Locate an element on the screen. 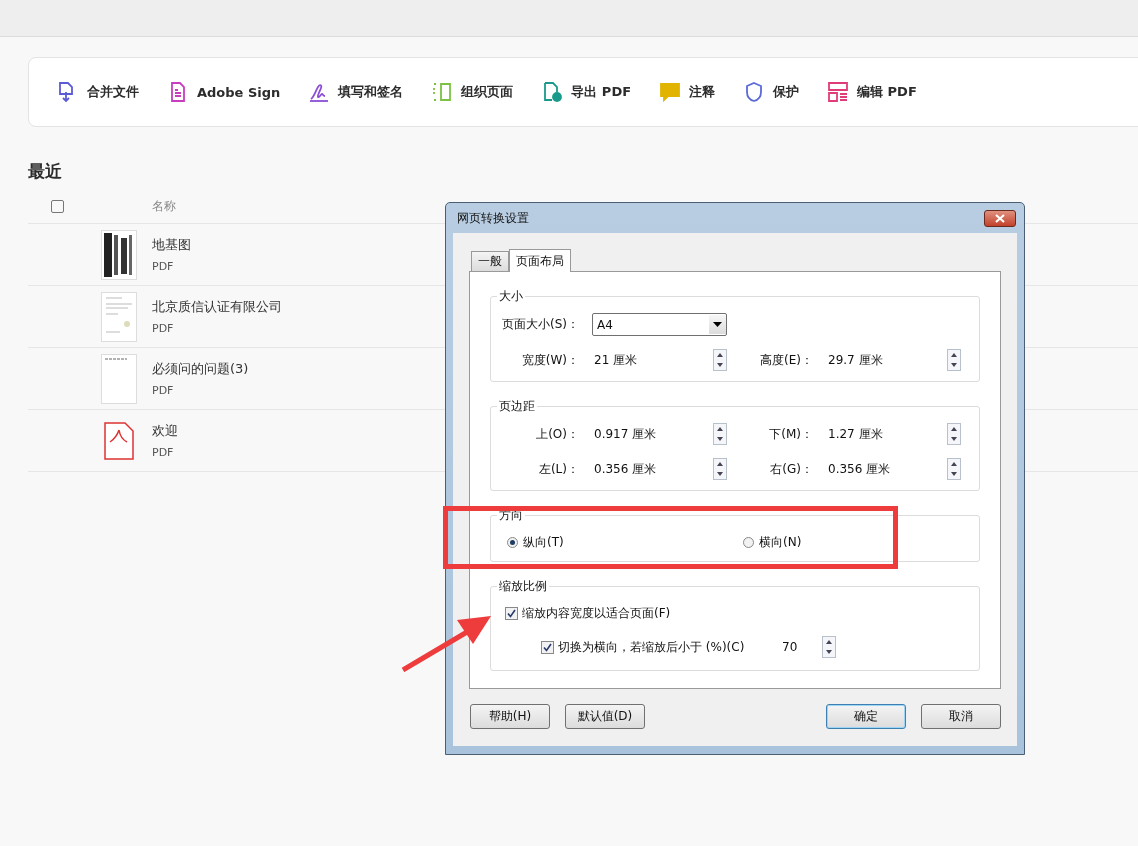 The width and height of the screenshot is (1138, 846). file-name: 地基图 is located at coordinates (171, 245).